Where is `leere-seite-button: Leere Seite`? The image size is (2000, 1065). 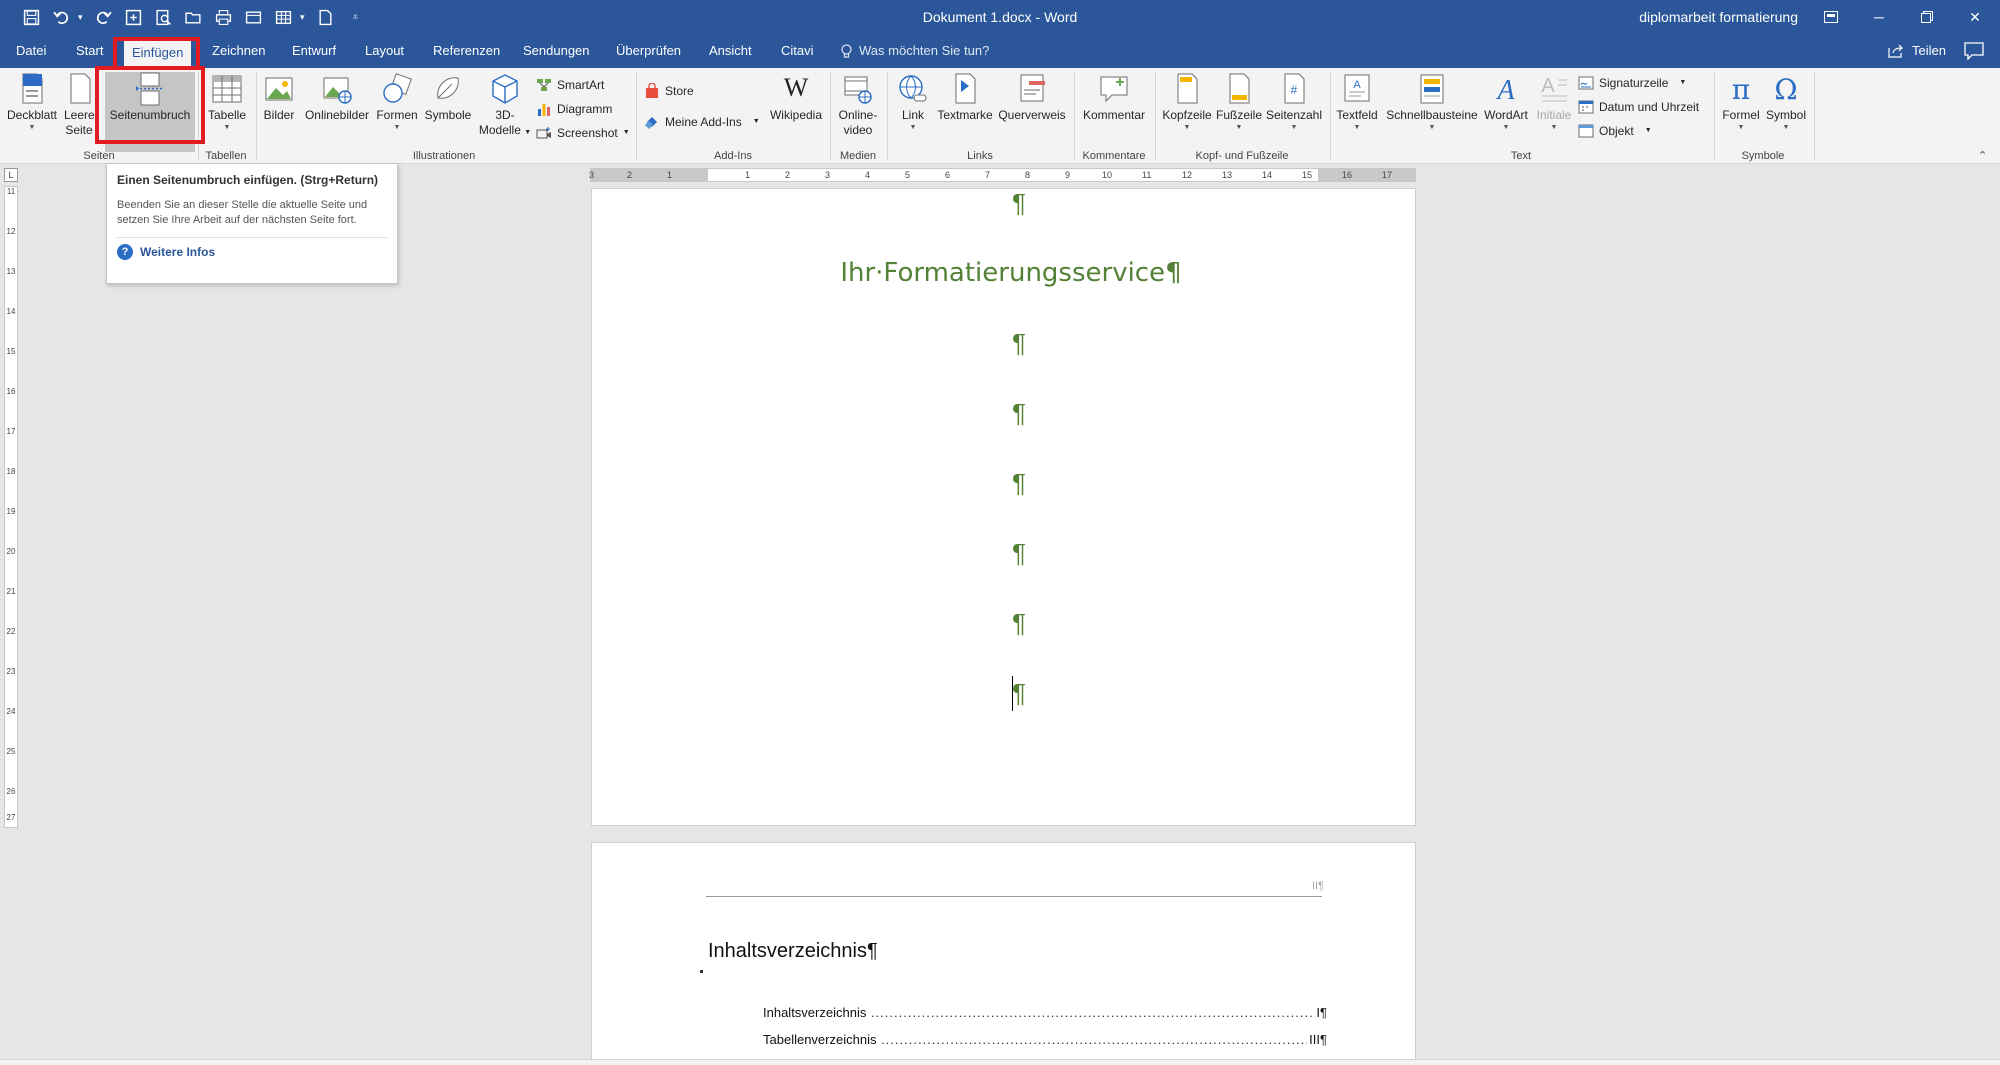
leere-seite-button: Leere Seite is located at coordinates (79, 112).